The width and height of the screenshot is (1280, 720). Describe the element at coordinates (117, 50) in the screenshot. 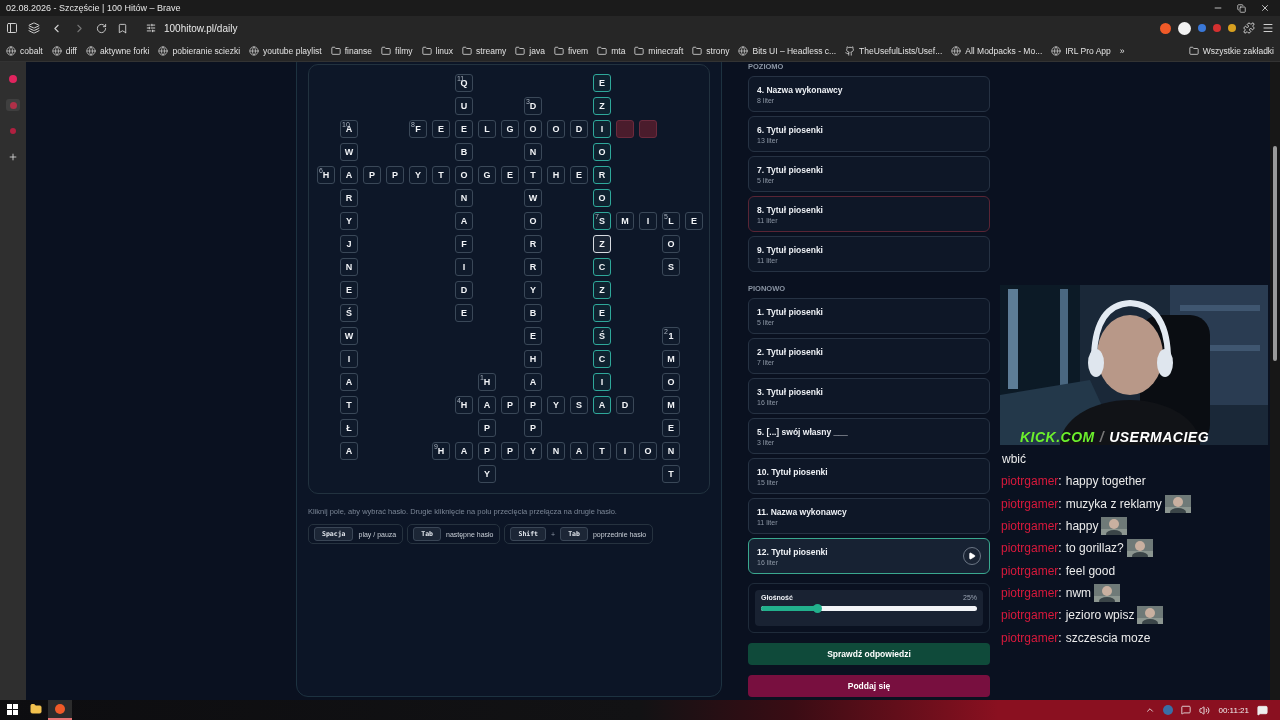

I see `bookmark-link: aktywne forki` at that location.